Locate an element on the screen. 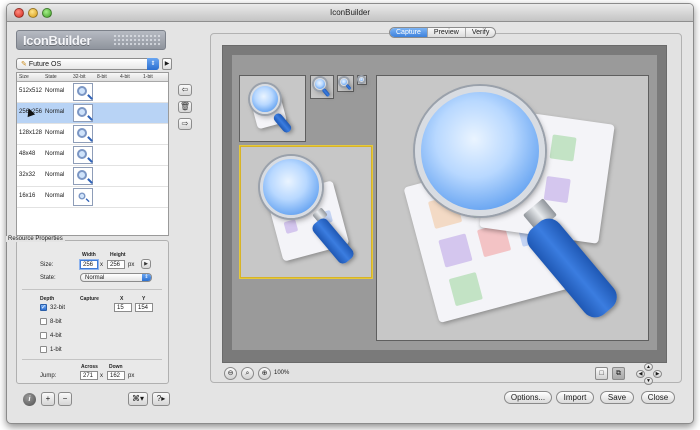 This screenshot has width=700, height=430. col-header-4bit: 4-bit is located at coordinates (125, 77).